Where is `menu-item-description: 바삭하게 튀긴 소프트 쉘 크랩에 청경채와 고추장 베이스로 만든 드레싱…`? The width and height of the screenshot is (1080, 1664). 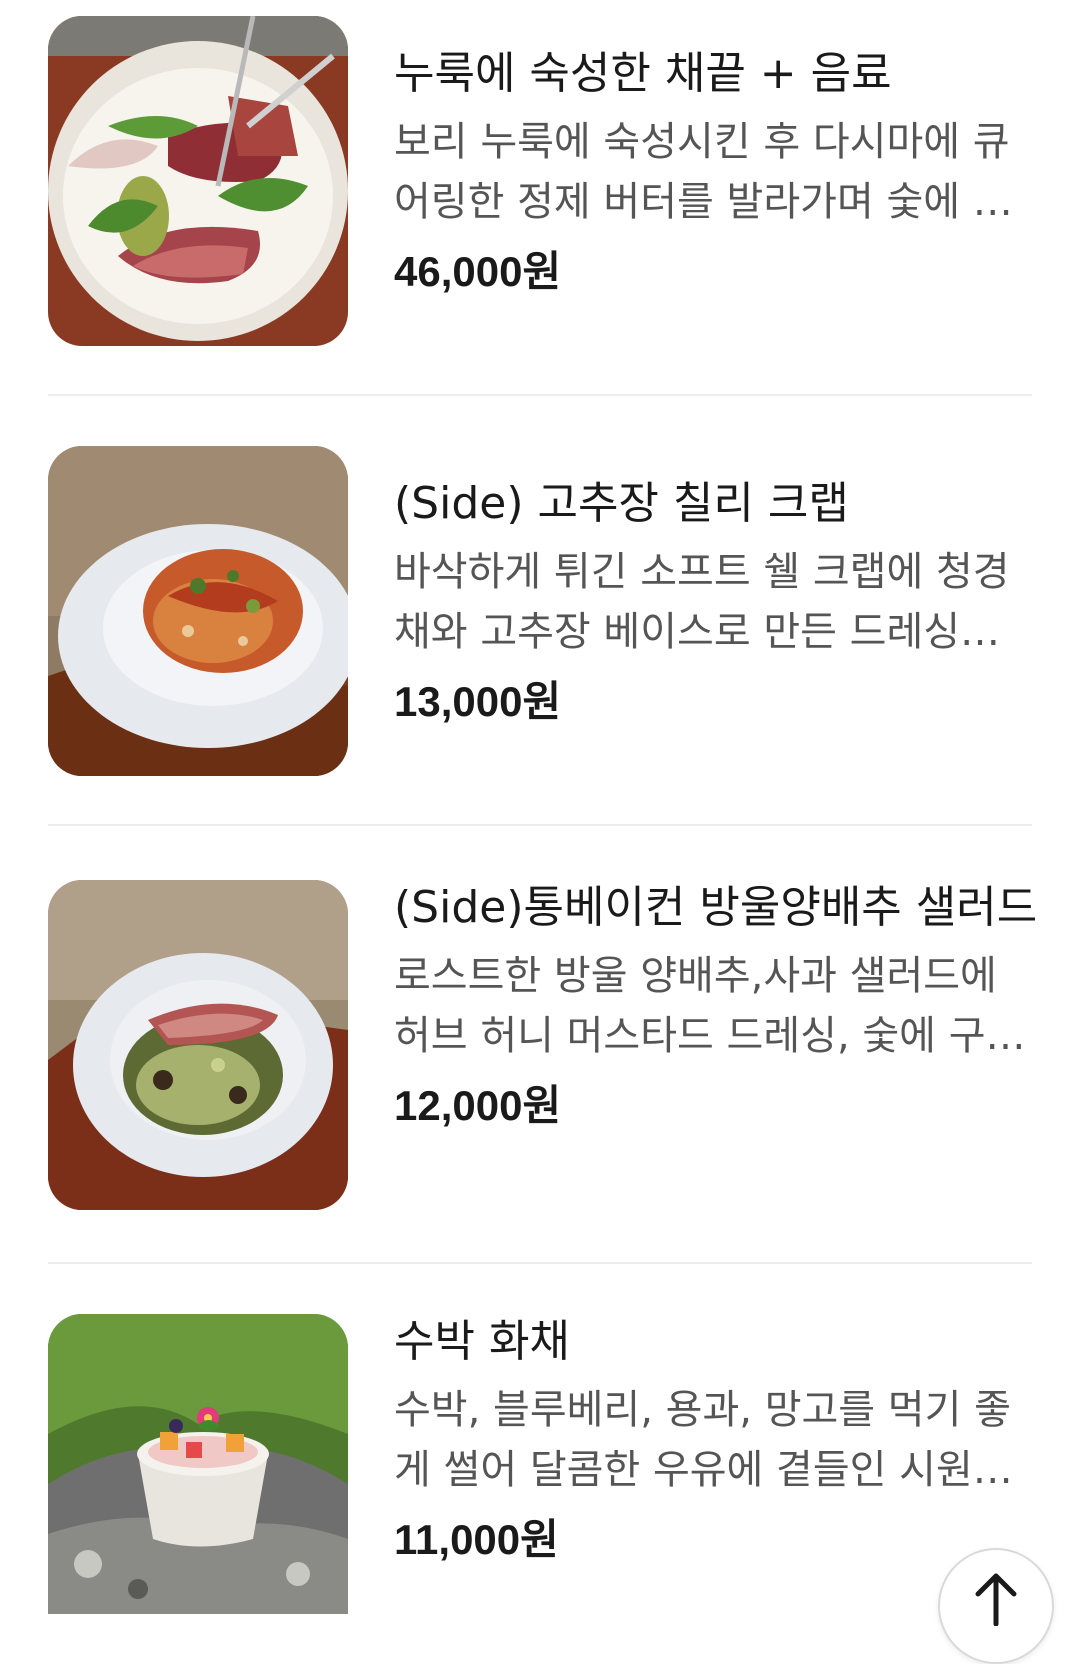 menu-item-description: 바삭하게 튀긴 소프트 쉘 크랩에 청경채와 고추장 베이스로 만든 드레싱… is located at coordinates (702, 602).